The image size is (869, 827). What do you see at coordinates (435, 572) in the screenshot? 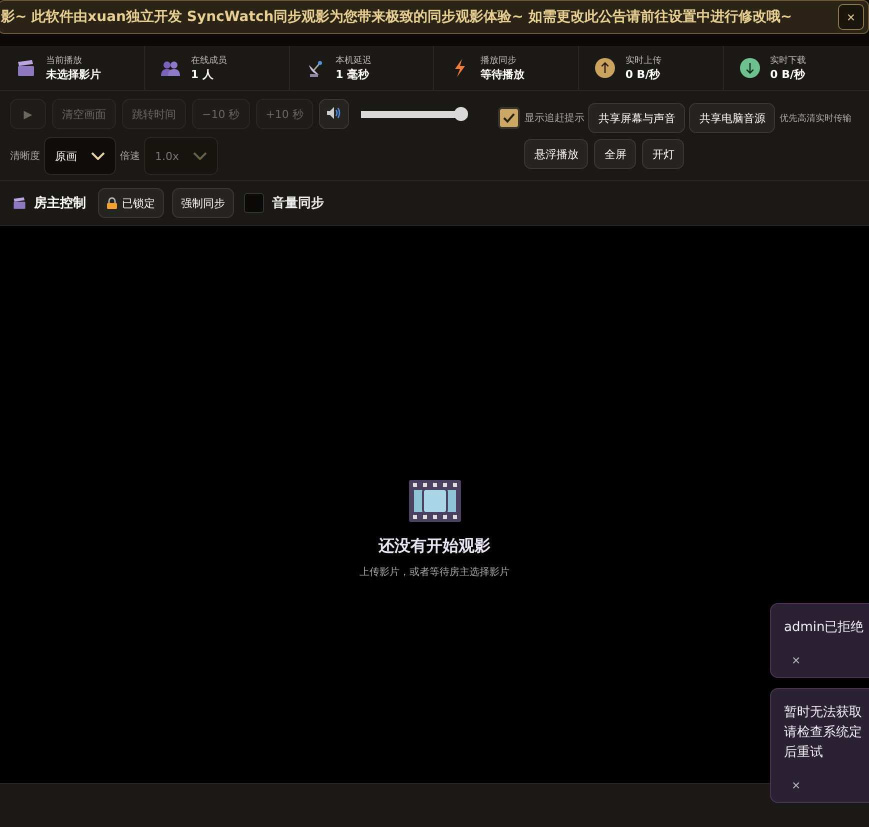
I see `empty-subtitle: 上传影片，或者等待房主选择影片` at bounding box center [435, 572].